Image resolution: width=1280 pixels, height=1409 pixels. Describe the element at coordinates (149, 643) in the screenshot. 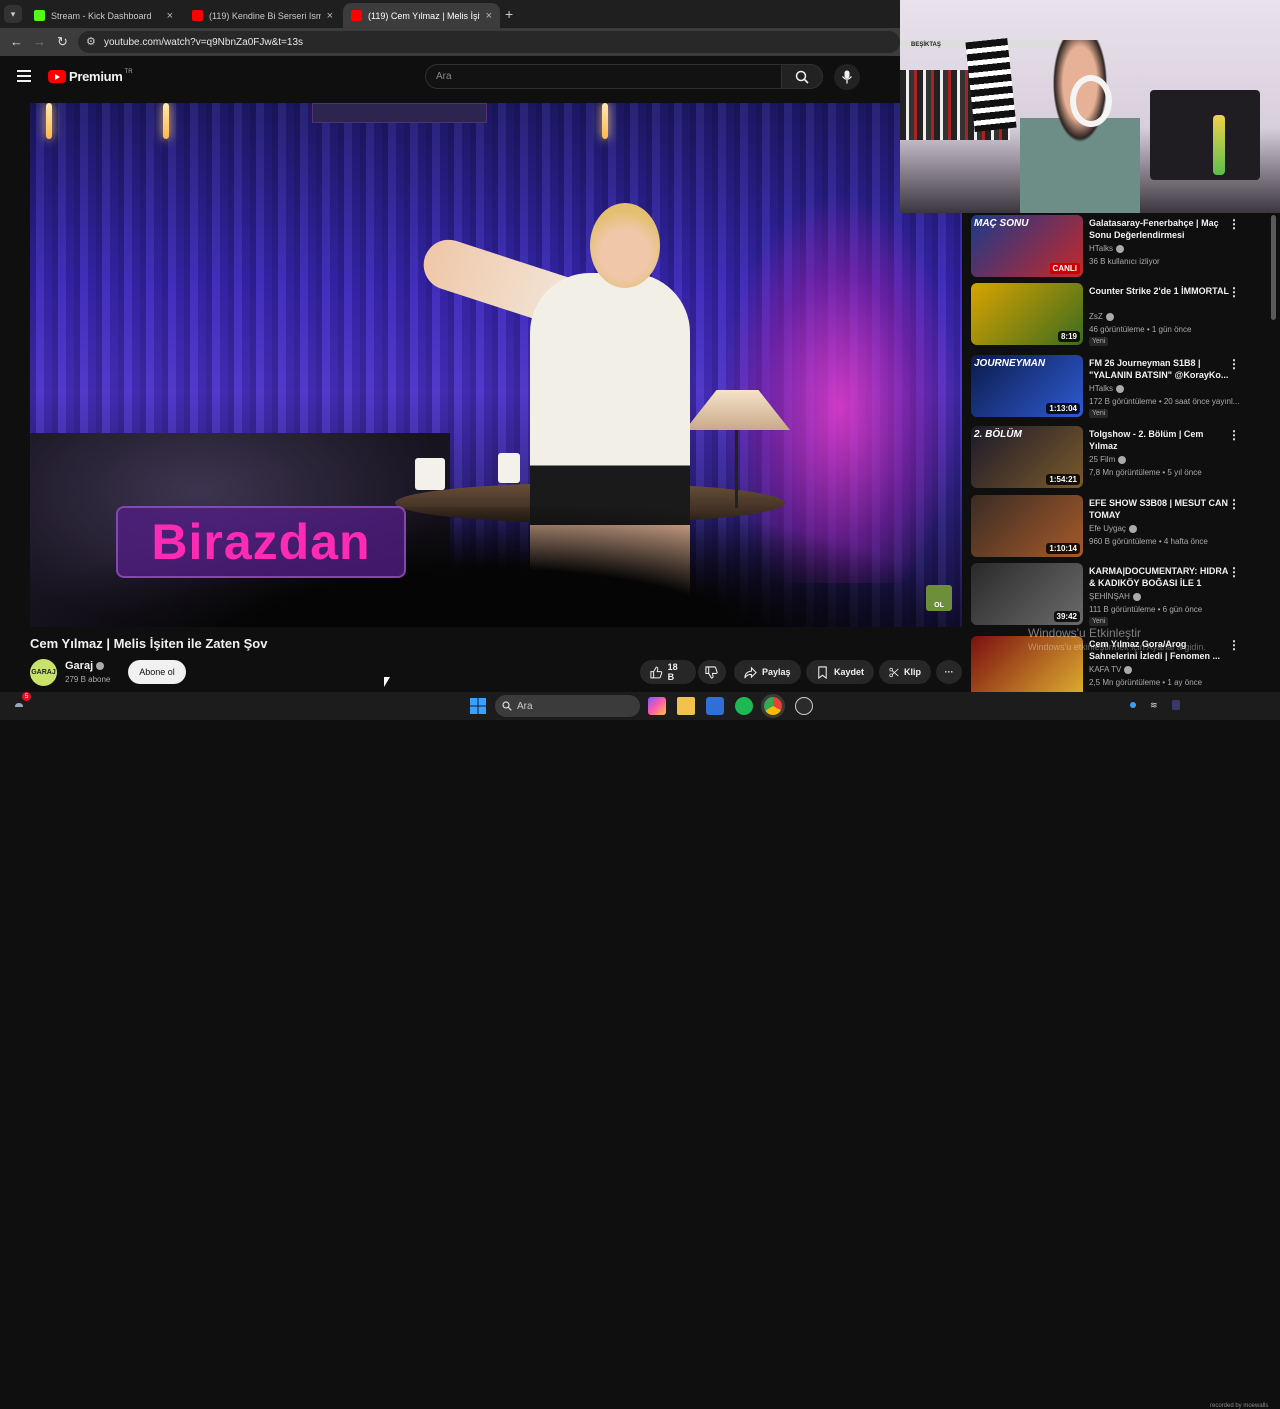

I see `video-title: Cem Yılmaz | Melis İşiten ile Zaten Şov` at that location.